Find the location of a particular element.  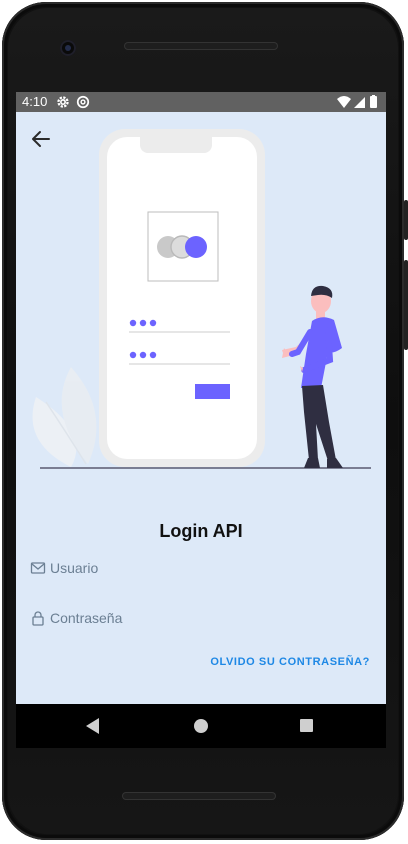

forgot-password-link: OLVIDO SU CONTRASEÑA? is located at coordinates (290, 662).